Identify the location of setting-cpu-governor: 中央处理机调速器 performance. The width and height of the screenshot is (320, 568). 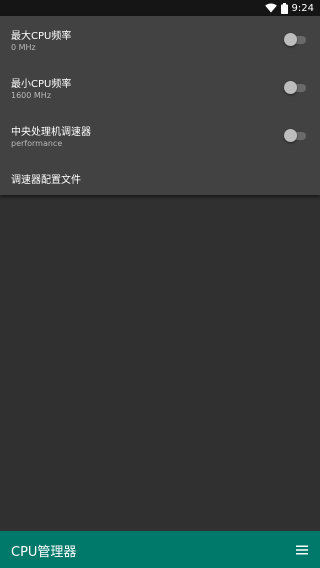
(160, 136).